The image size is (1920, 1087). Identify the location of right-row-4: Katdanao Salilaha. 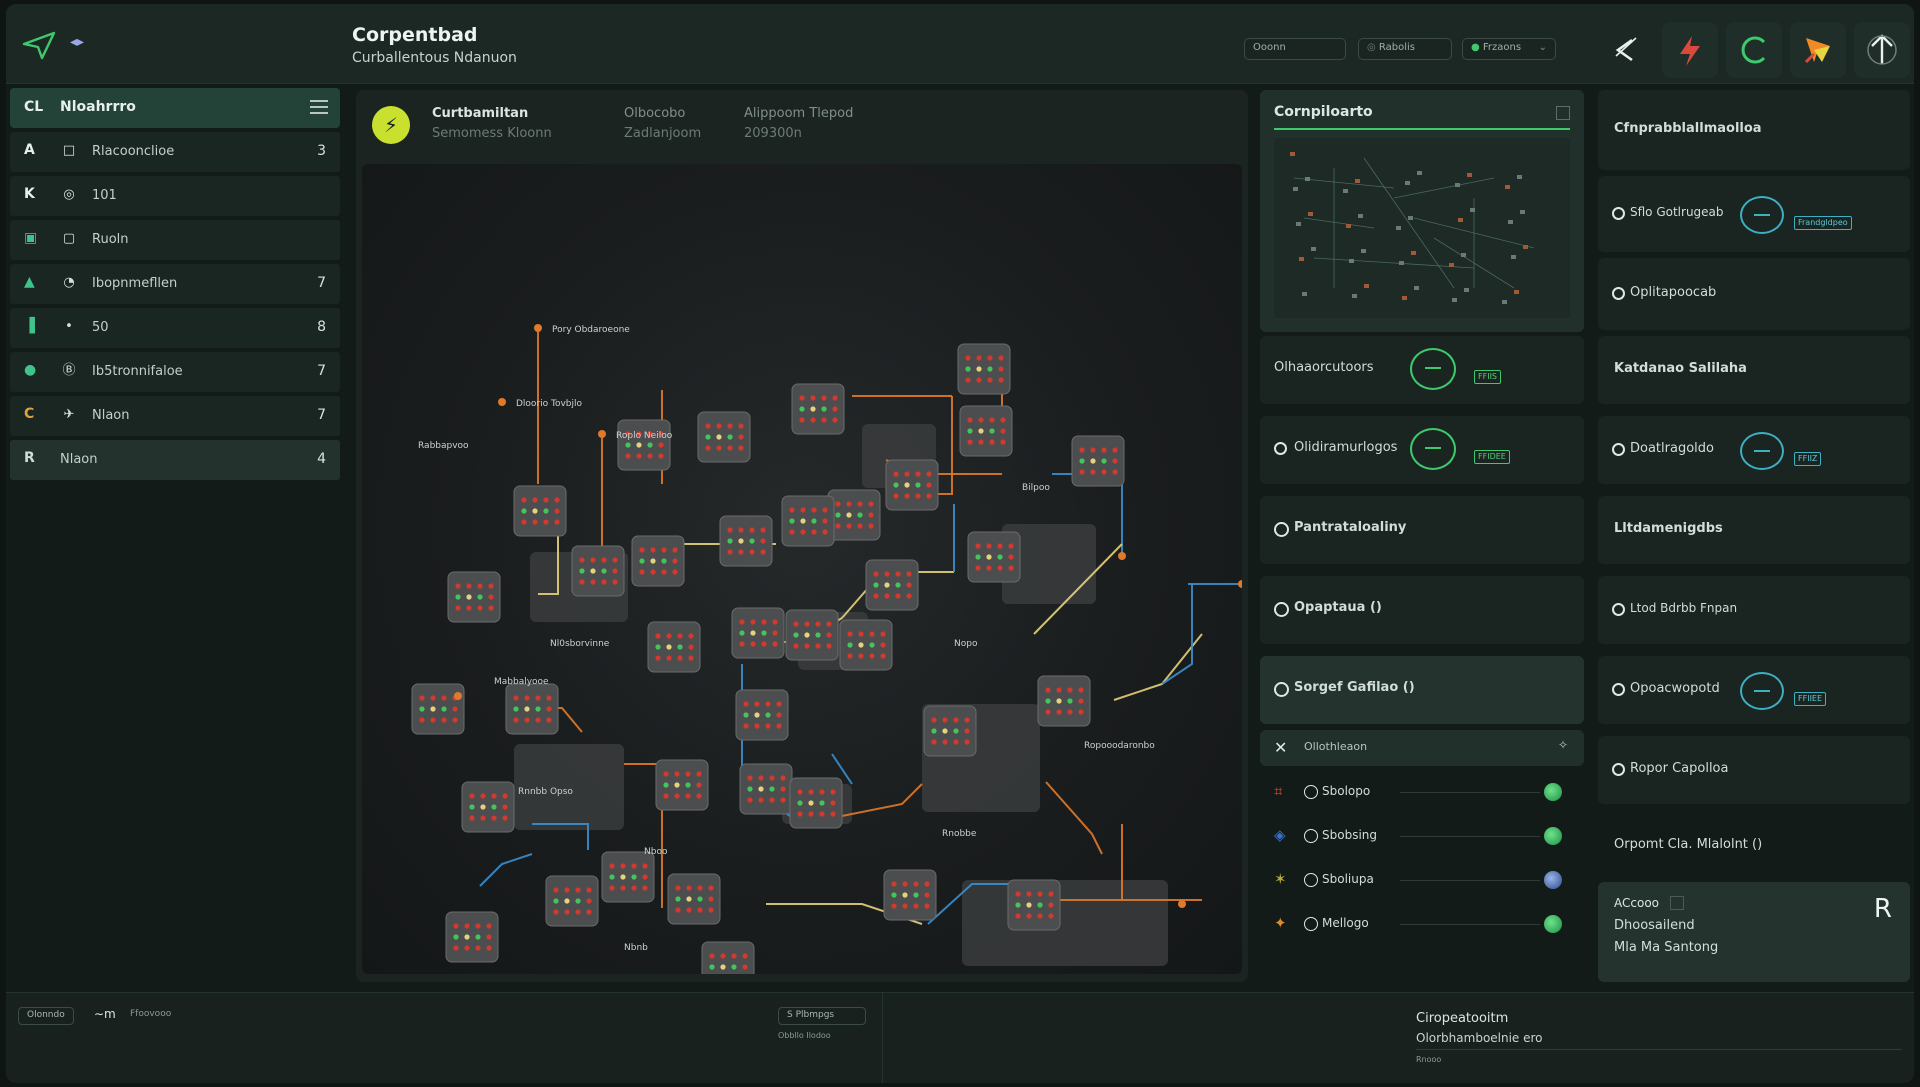
(1754, 370).